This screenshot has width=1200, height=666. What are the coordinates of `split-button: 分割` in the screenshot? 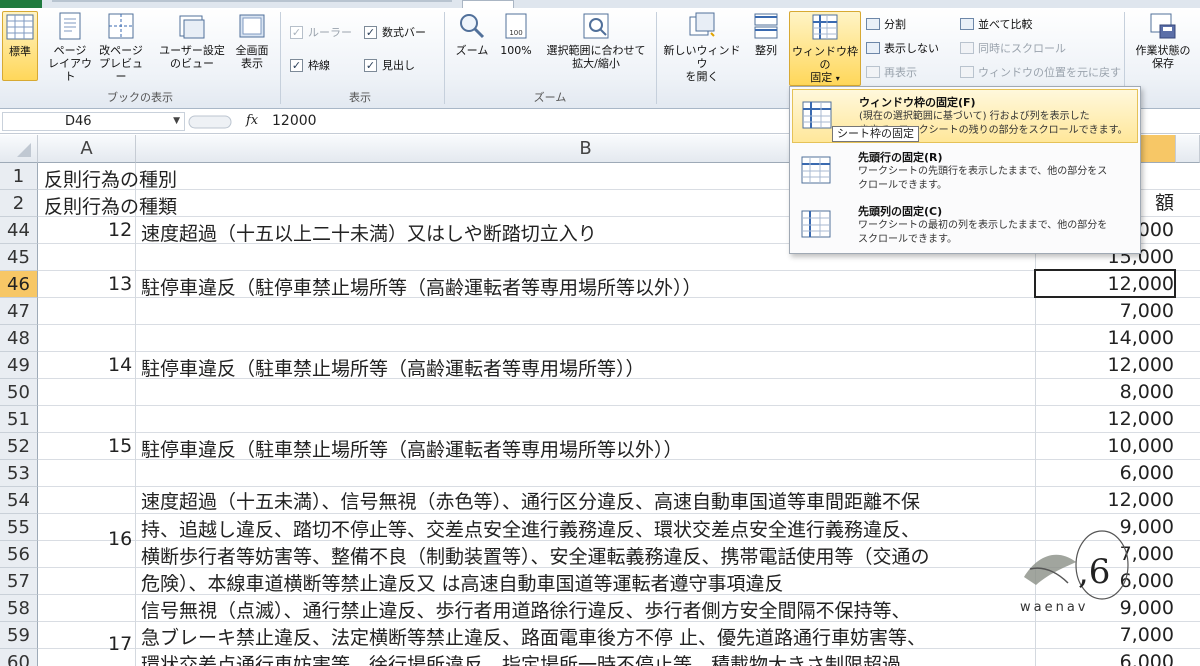 It's located at (886, 24).